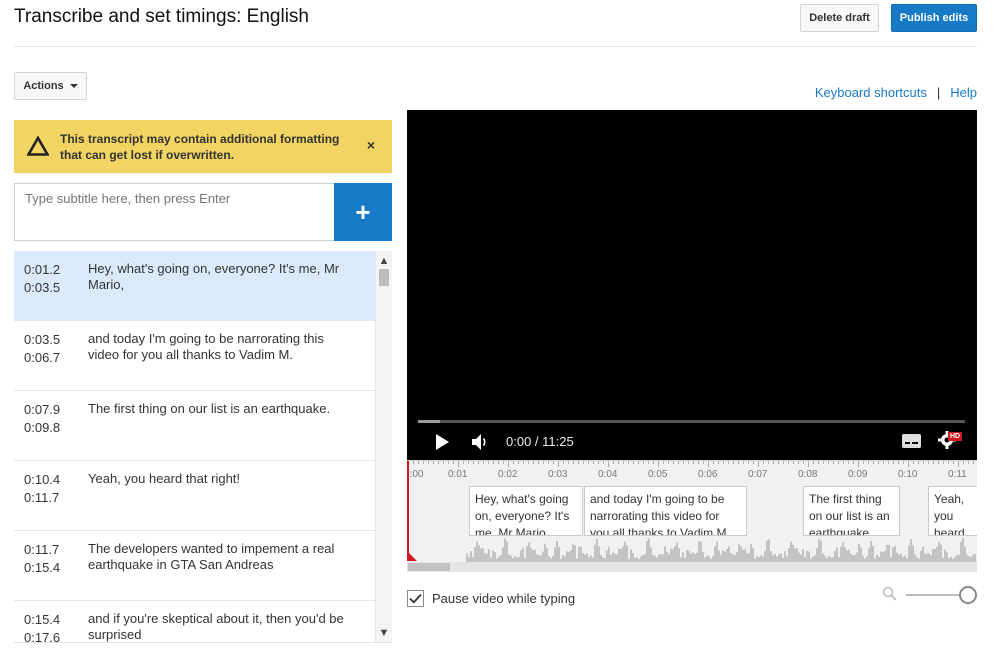  What do you see at coordinates (42, 636) in the screenshot?
I see `cue-end-time: 0:17.6` at bounding box center [42, 636].